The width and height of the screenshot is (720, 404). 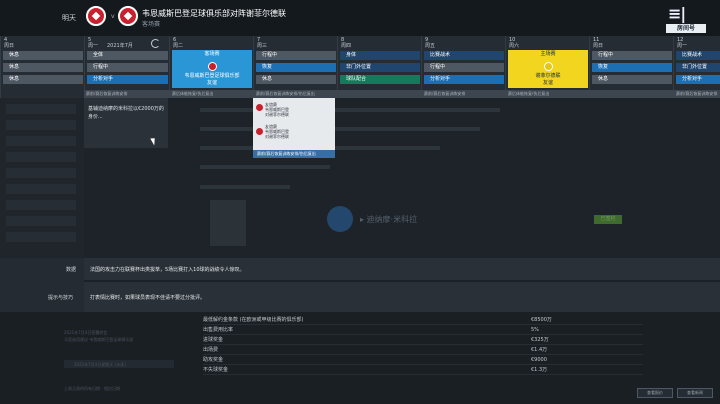 I want to click on calendar-day-5: 5 周一 2021年7月 全体 行程中 分析对手, so click(x=126, y=67).